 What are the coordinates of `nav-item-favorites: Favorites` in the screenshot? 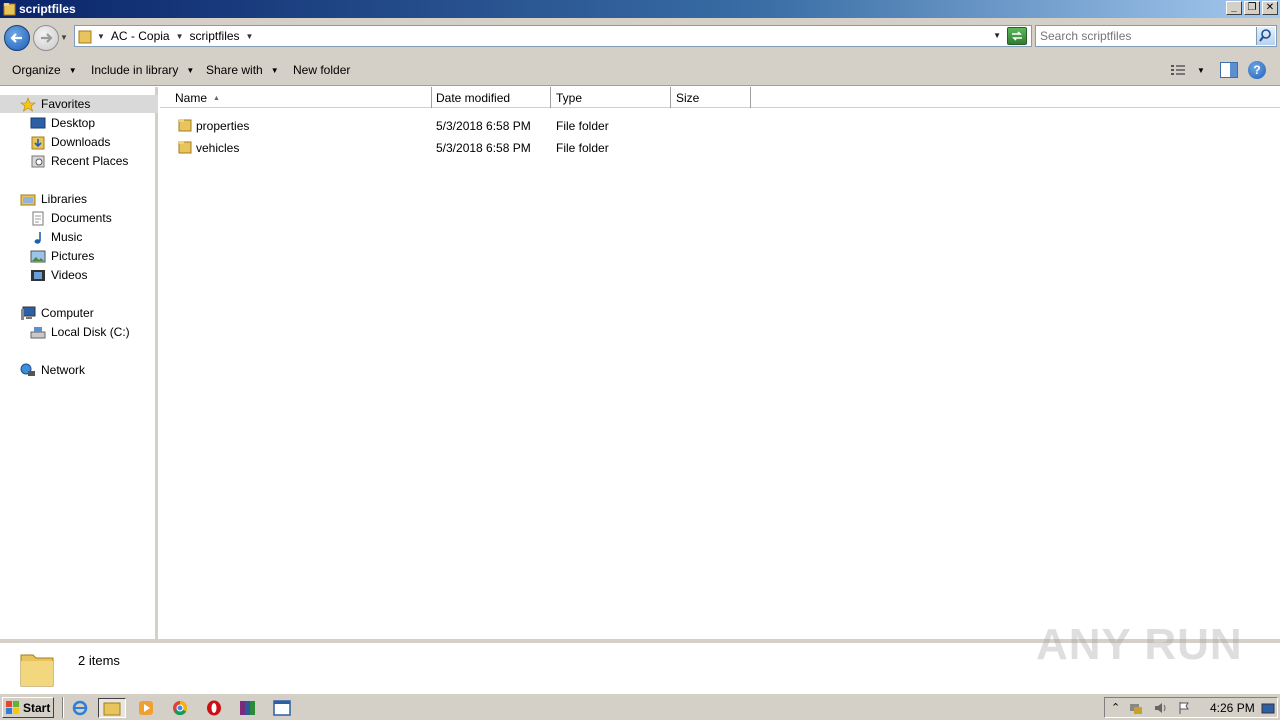 It's located at (79, 104).